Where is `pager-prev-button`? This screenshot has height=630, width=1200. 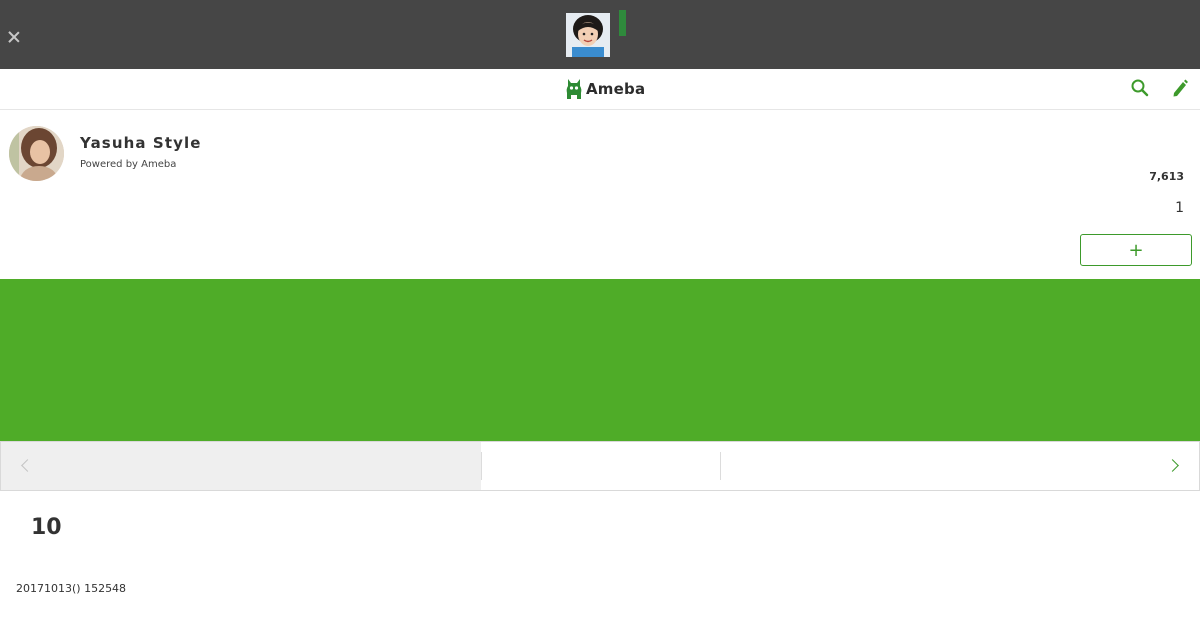
pager-prev-button is located at coordinates (241, 466).